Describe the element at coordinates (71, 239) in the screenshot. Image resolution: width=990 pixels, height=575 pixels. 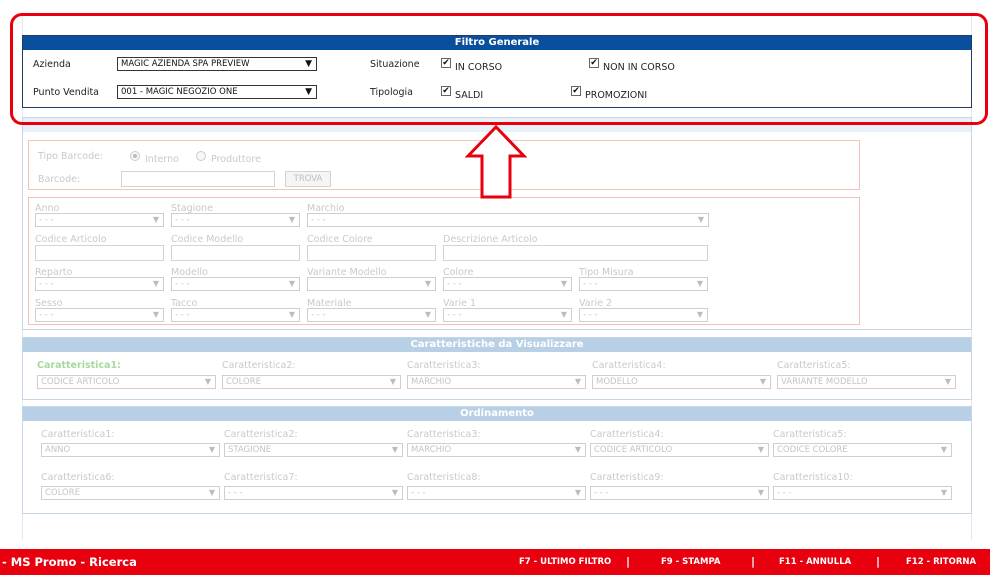
I see `codice-articolo-label: Codice Articolo` at that location.